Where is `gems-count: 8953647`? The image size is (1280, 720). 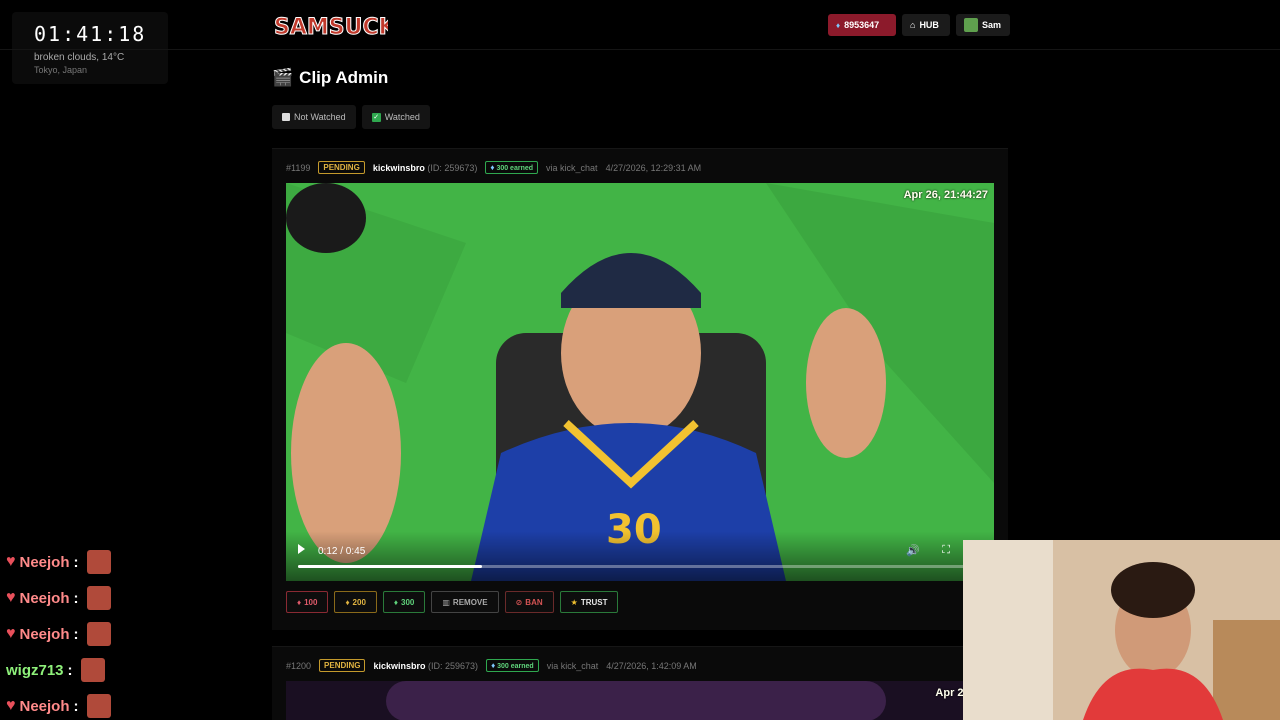
gems-count: 8953647 is located at coordinates (862, 25).